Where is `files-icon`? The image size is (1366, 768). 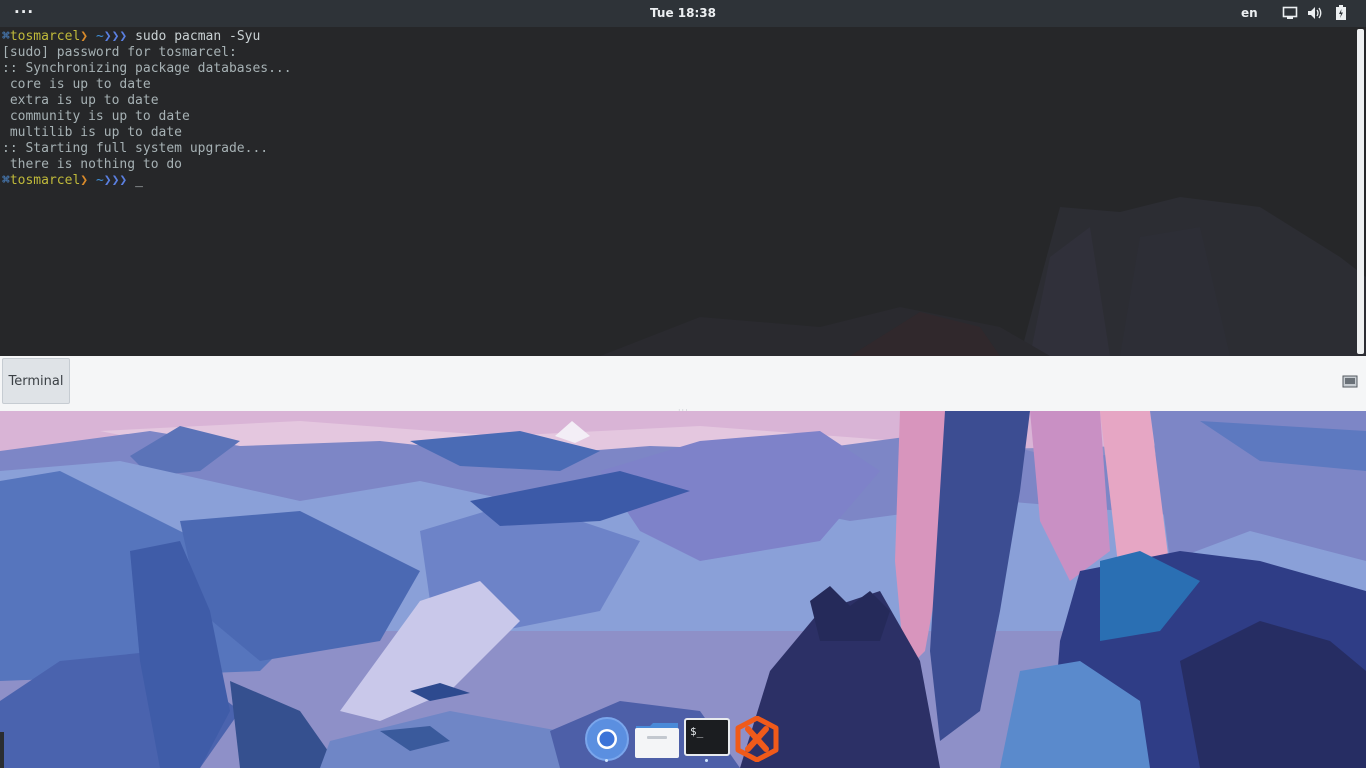
files-icon is located at coordinates (657, 740).